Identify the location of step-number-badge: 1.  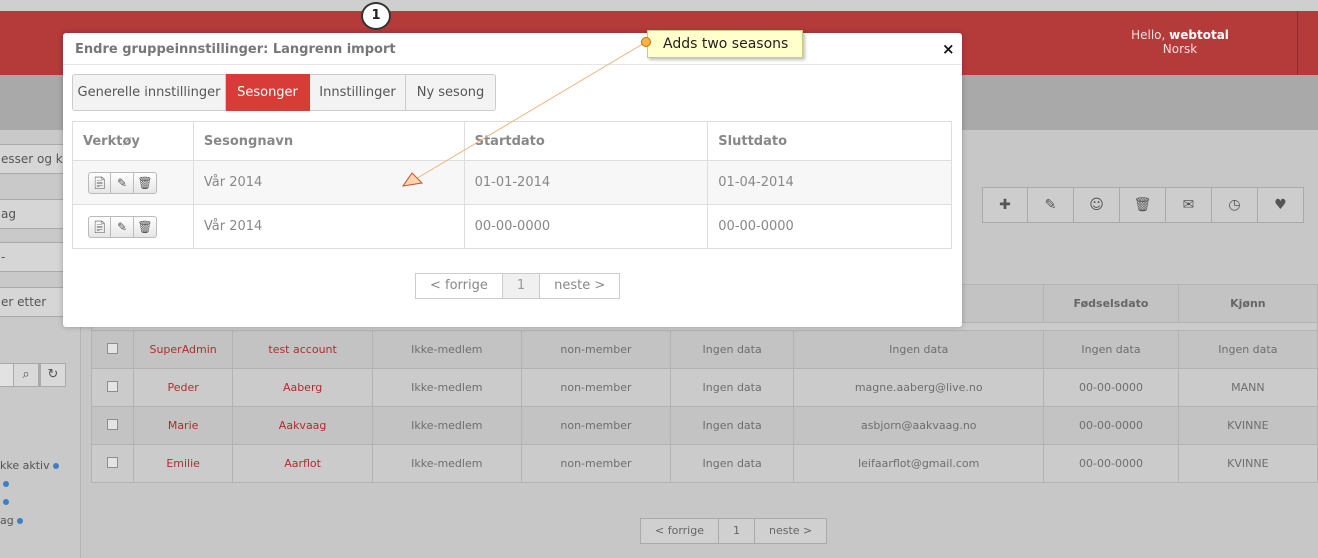
(376, 16).